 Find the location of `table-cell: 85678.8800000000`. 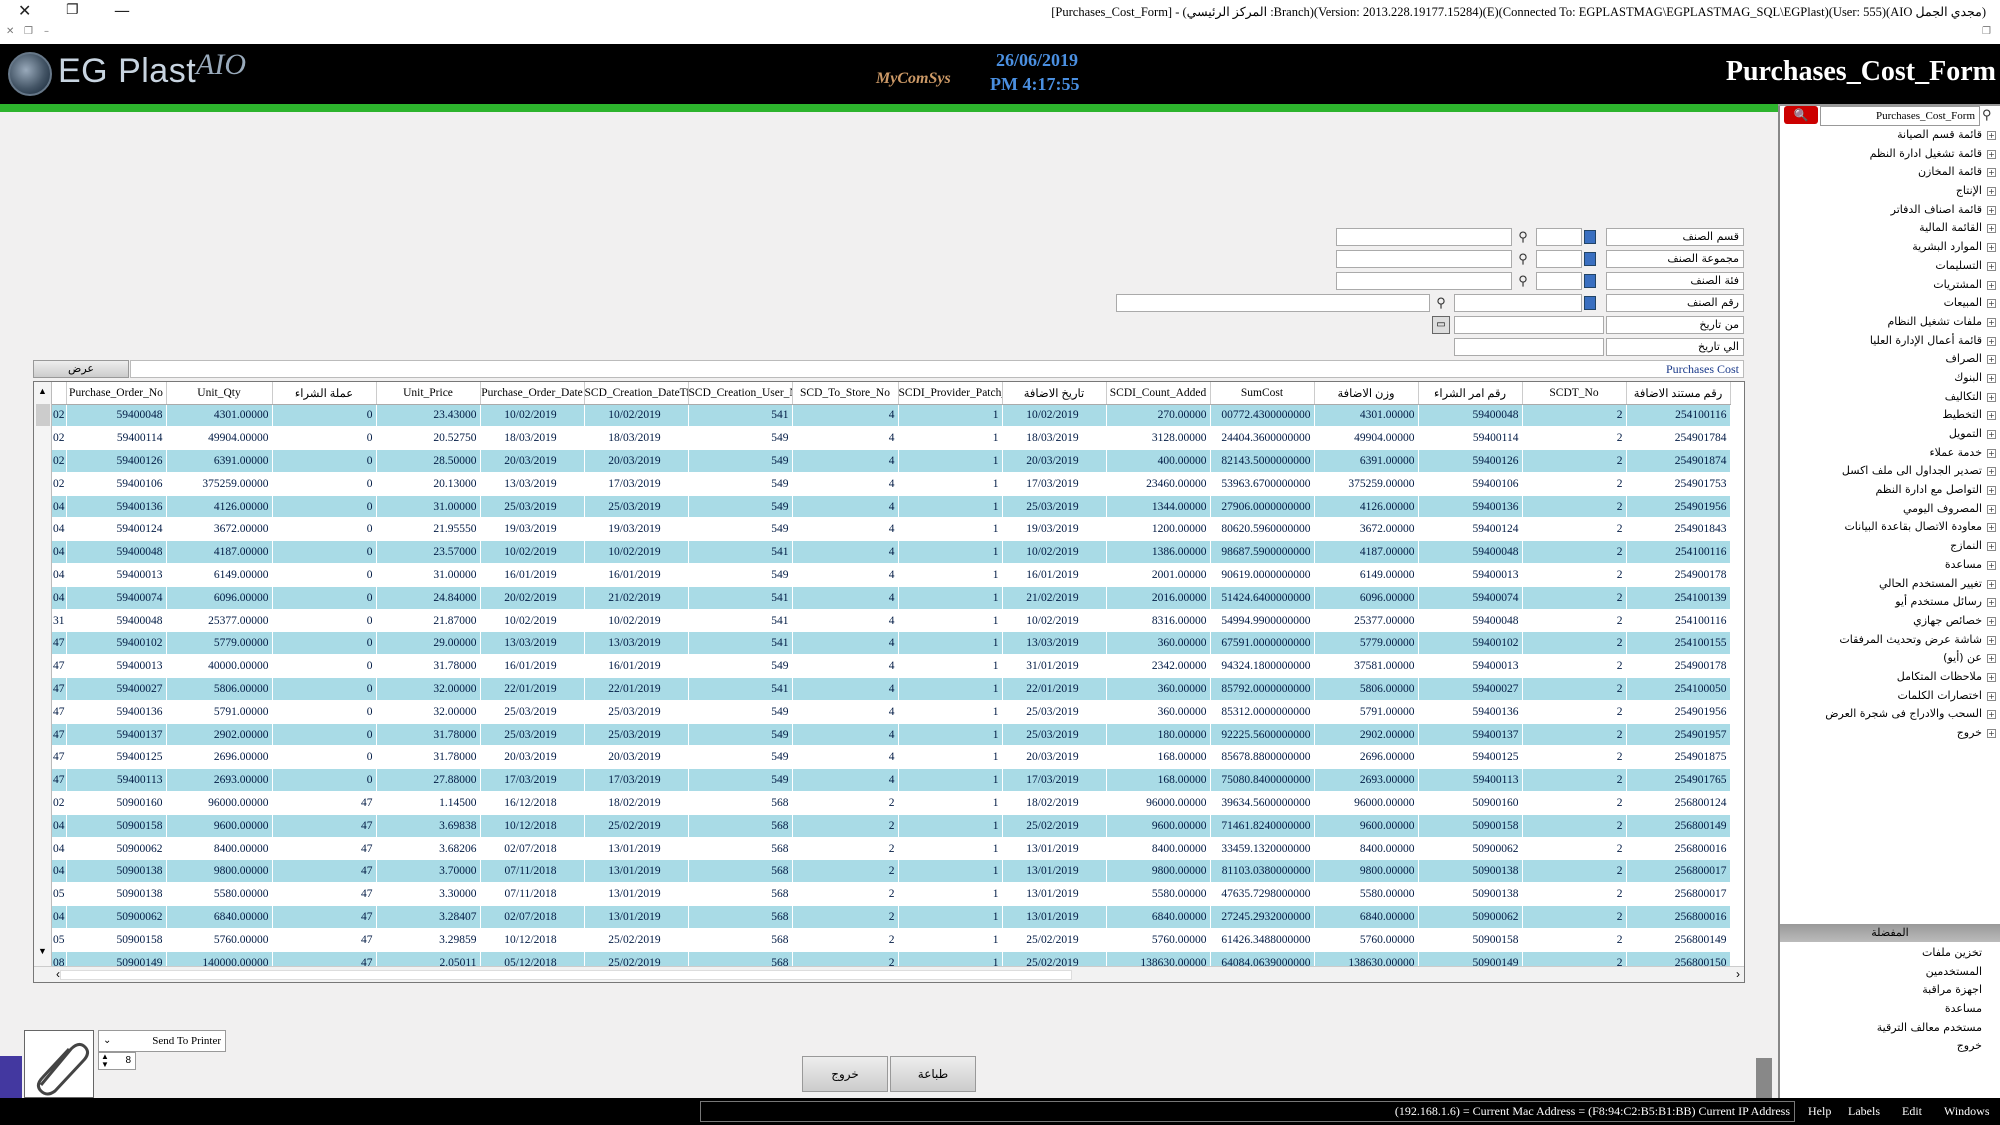

table-cell: 85678.8800000000 is located at coordinates (1262, 757).